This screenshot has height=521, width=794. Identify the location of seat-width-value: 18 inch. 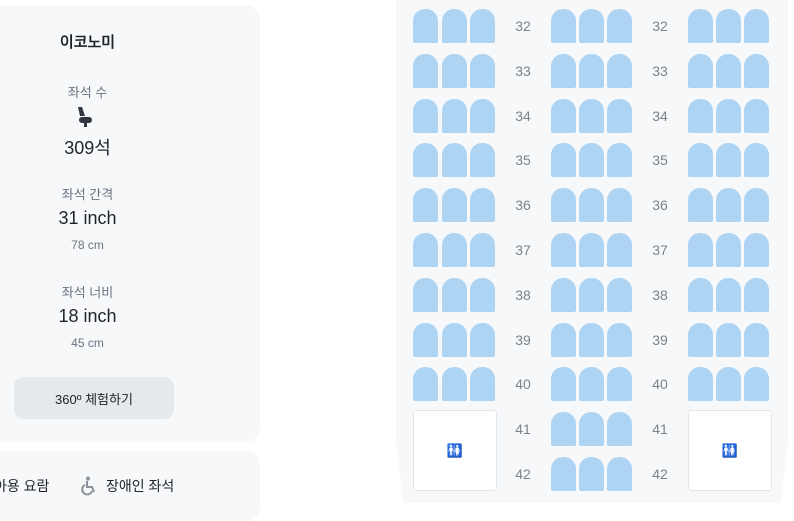
(87, 316).